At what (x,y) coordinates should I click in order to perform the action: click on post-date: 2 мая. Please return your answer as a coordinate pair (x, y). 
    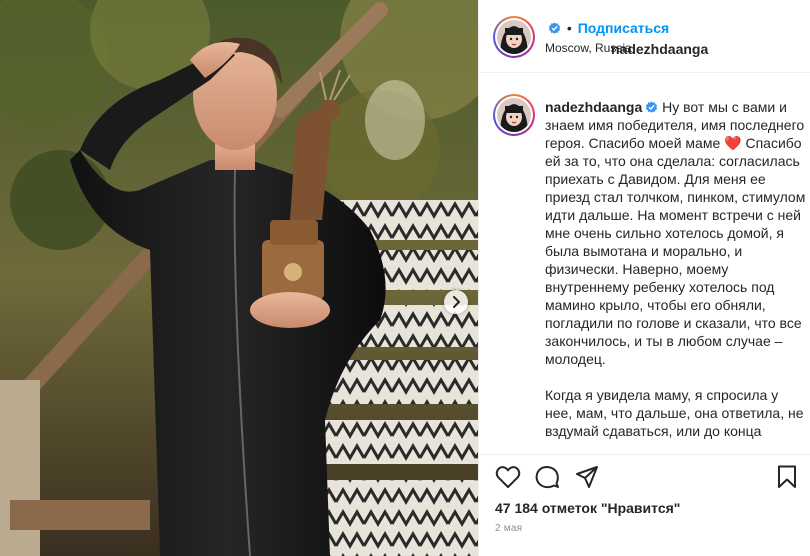
    Looking at the image, I should click on (508, 528).